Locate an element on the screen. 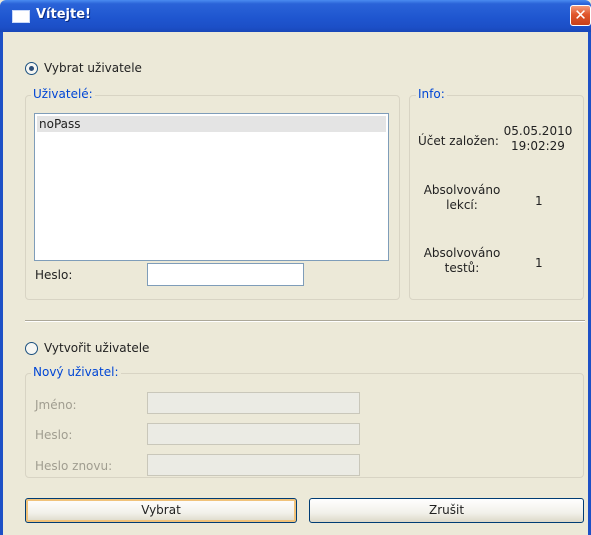  new-password-label: Heslo: is located at coordinates (54, 435).